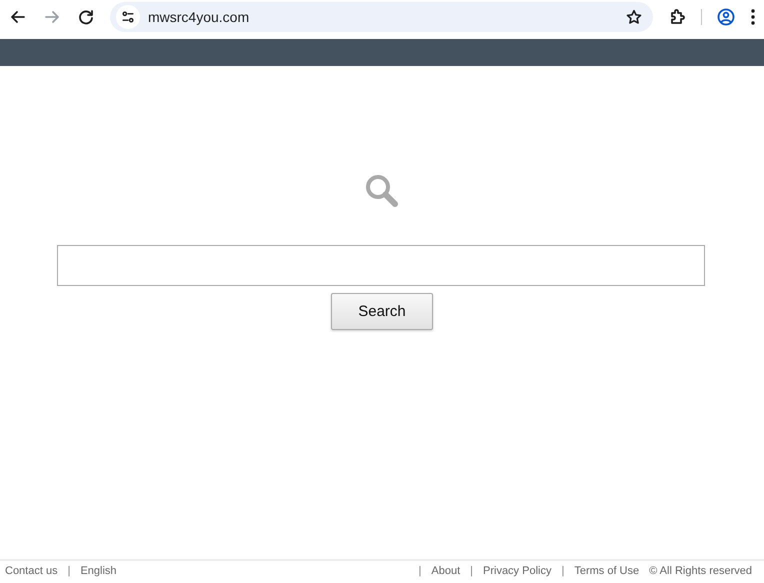  I want to click on footer-link: Contact us, so click(31, 571).